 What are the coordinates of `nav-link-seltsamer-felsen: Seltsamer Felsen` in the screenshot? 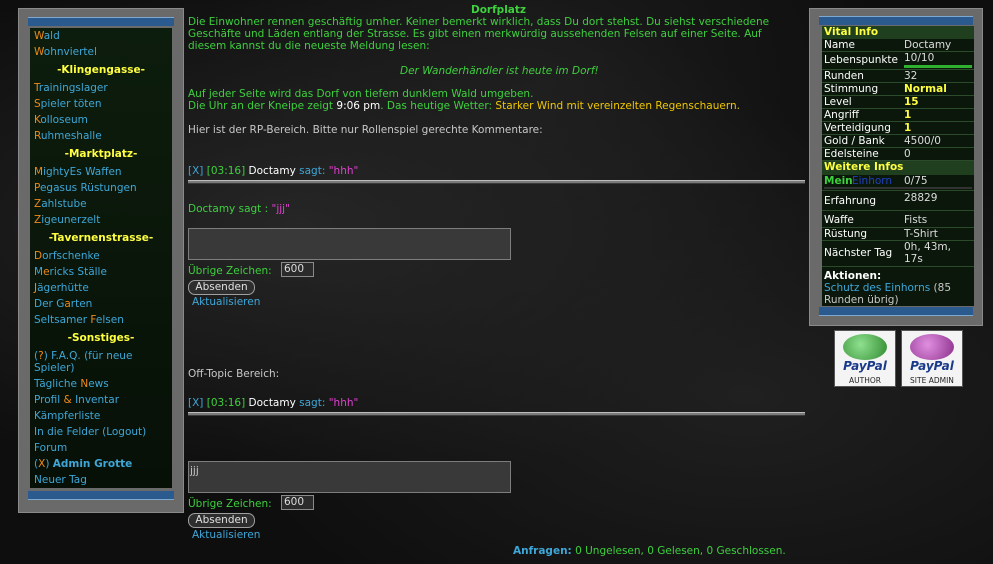 It's located at (79, 320).